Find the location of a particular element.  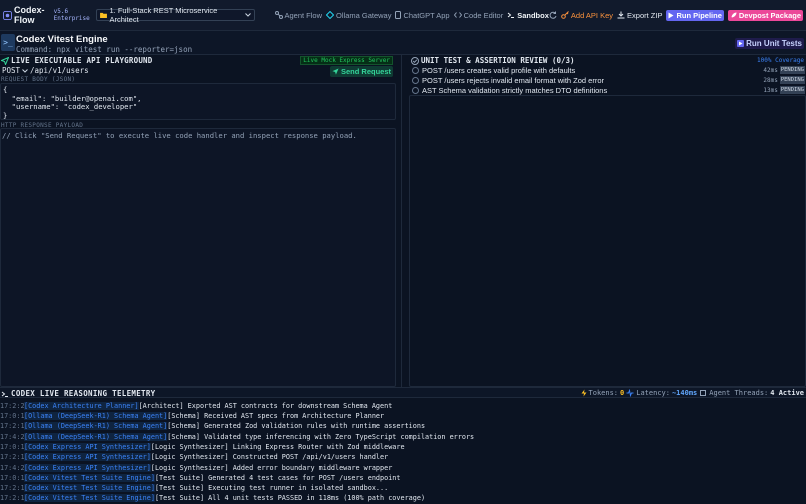

nav-sandbox-label: Sandbox is located at coordinates (533, 15).